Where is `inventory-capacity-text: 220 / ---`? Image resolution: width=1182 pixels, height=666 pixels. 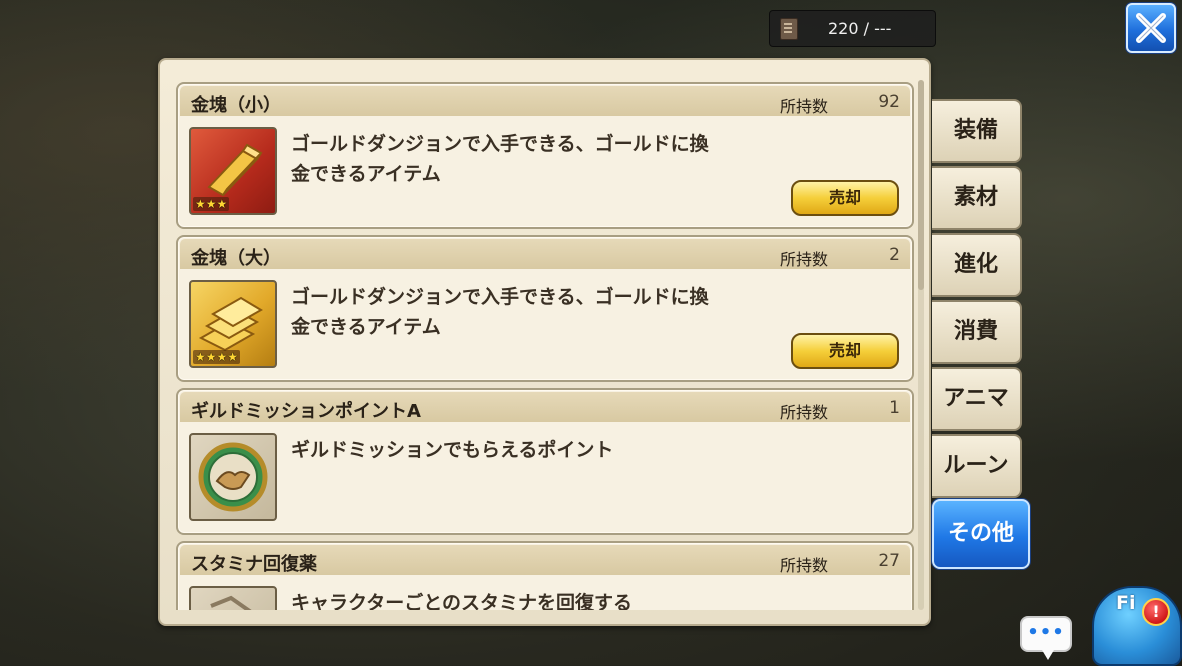
inventory-capacity-text: 220 / --- is located at coordinates (860, 28).